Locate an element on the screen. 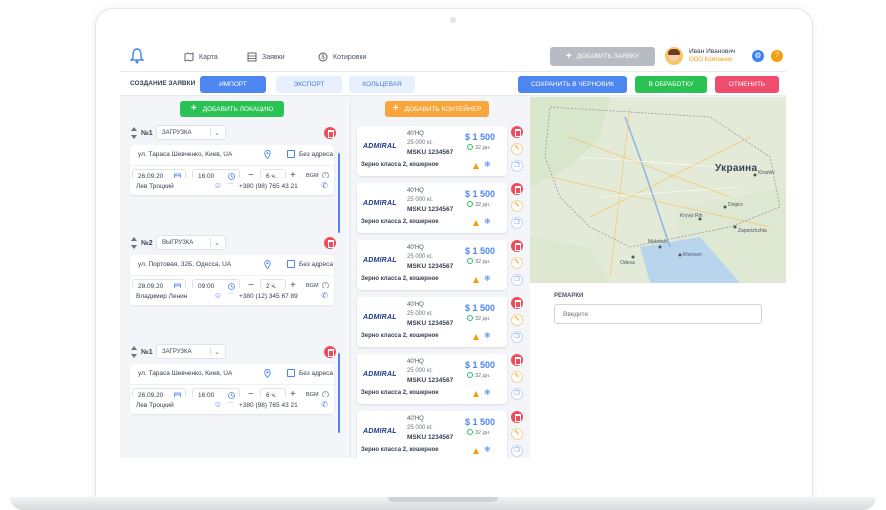 The width and height of the screenshot is (886, 510). contact-person-value: Лев Троцкий is located at coordinates (155, 186).